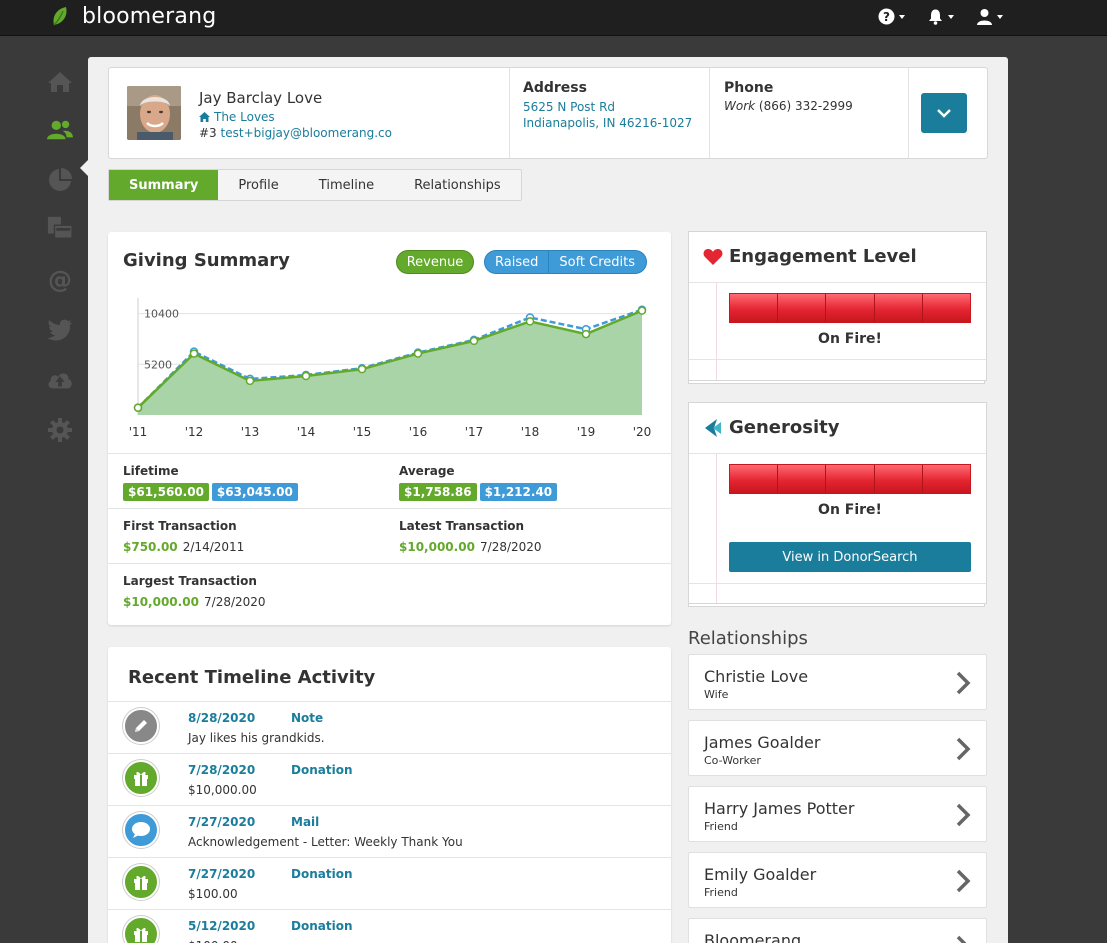 The height and width of the screenshot is (943, 1107). Describe the element at coordinates (716, 694) in the screenshot. I see `relationship-role: Wife` at that location.